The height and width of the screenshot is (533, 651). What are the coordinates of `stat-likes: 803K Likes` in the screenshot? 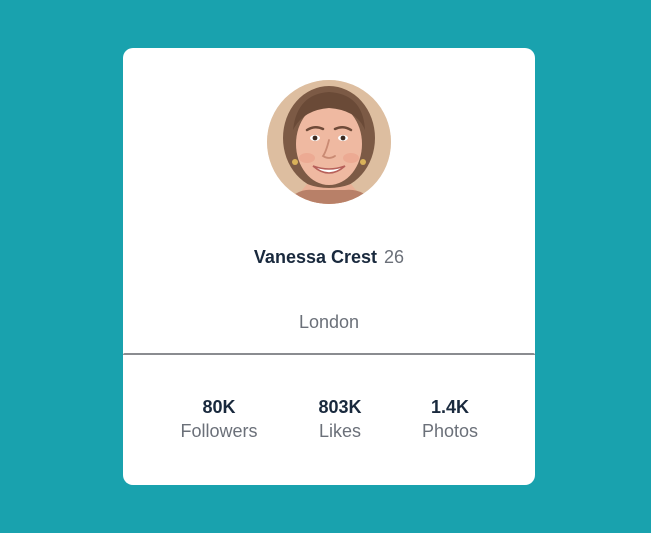 It's located at (340, 419).